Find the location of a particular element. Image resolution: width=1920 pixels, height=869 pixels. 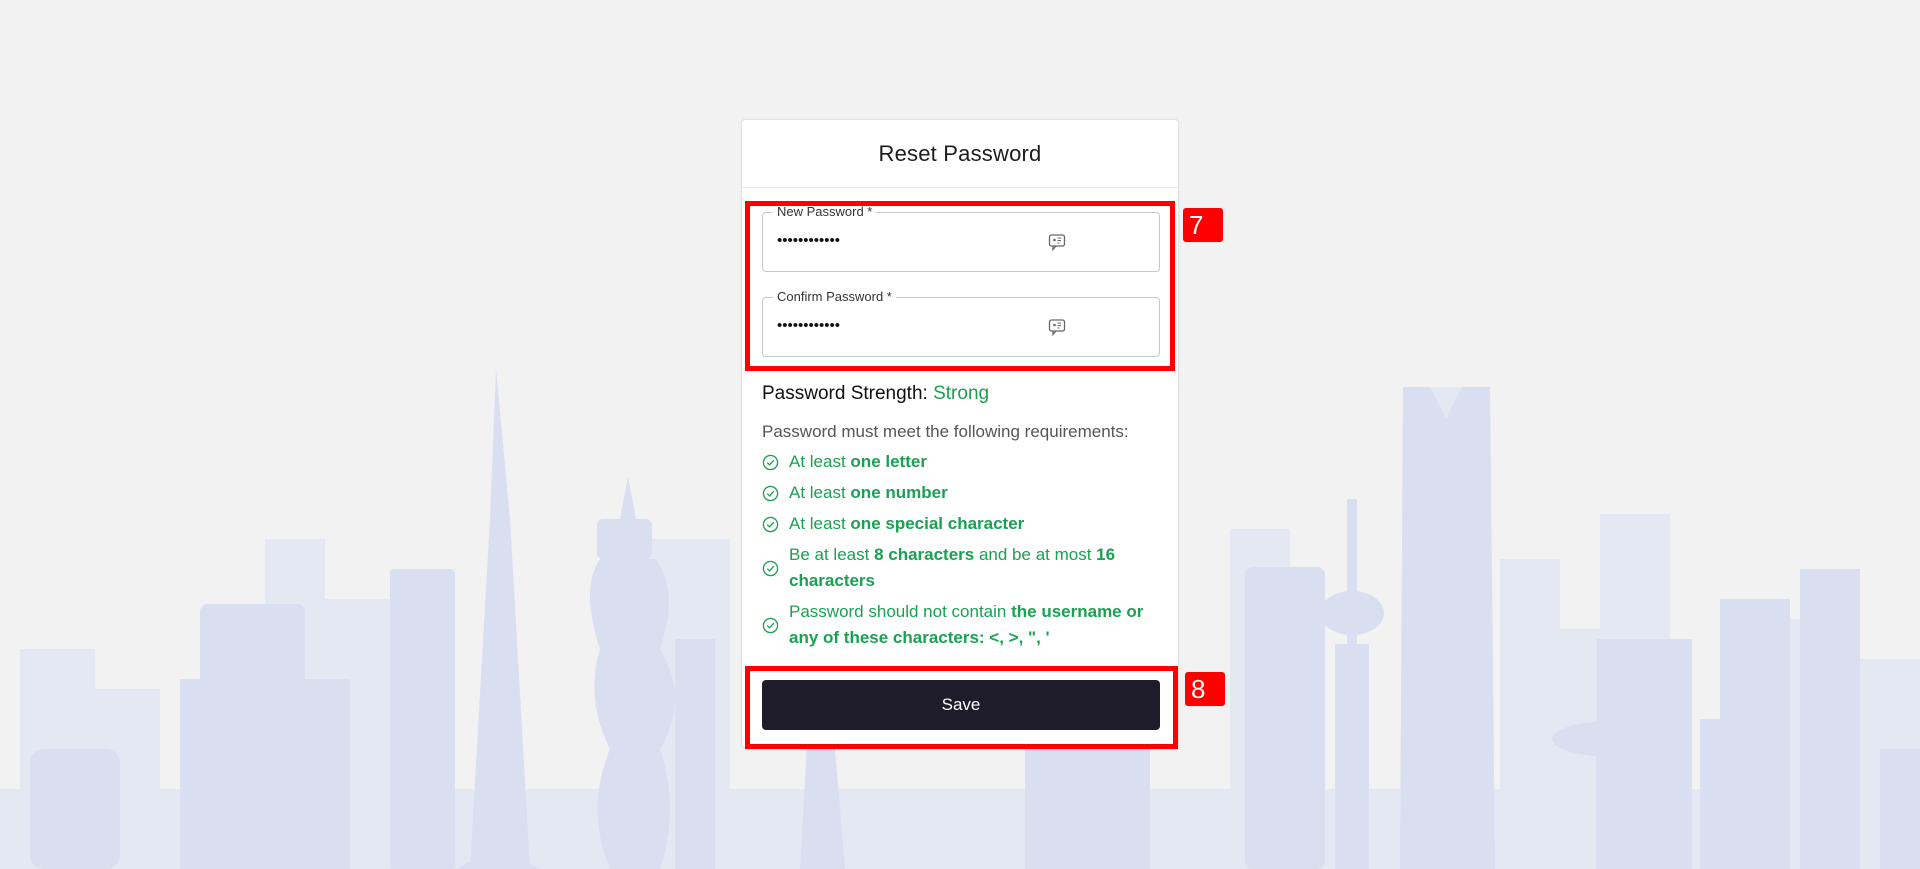

requirement-text: Password should not contain is located at coordinates (900, 611).